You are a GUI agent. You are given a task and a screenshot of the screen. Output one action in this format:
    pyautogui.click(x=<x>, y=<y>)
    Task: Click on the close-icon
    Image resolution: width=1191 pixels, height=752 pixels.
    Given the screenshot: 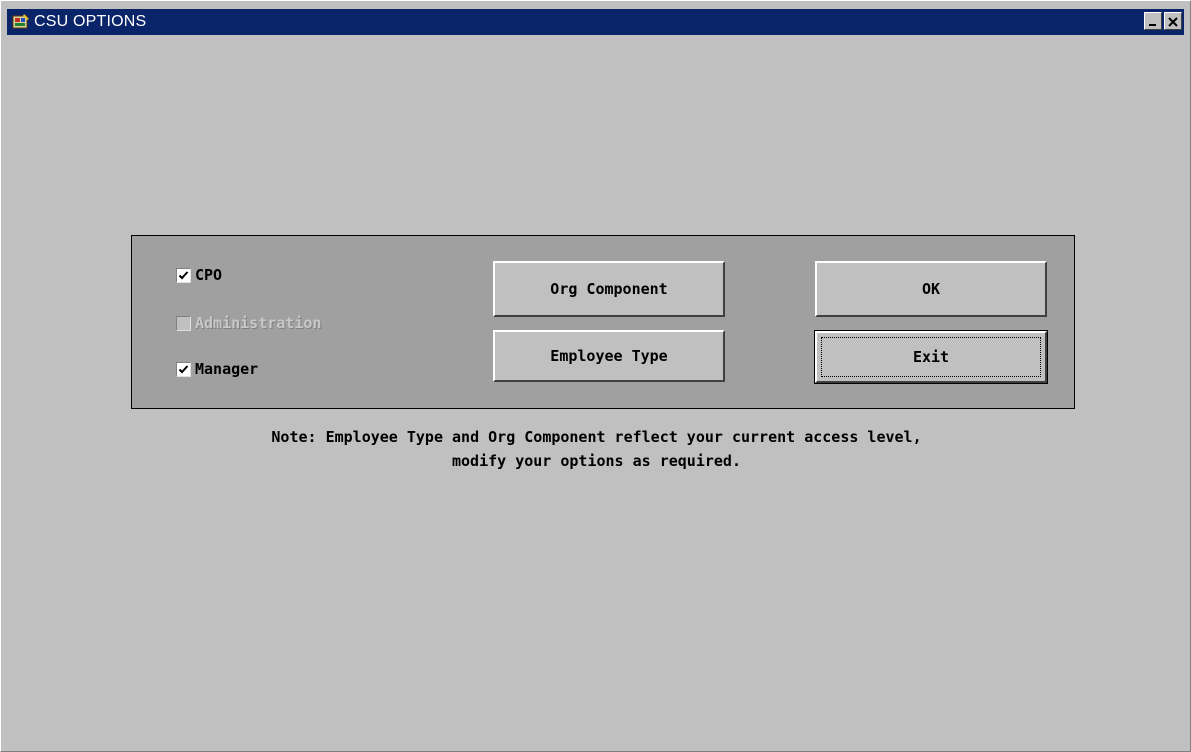 What is the action you would take?
    pyautogui.click(x=1173, y=21)
    